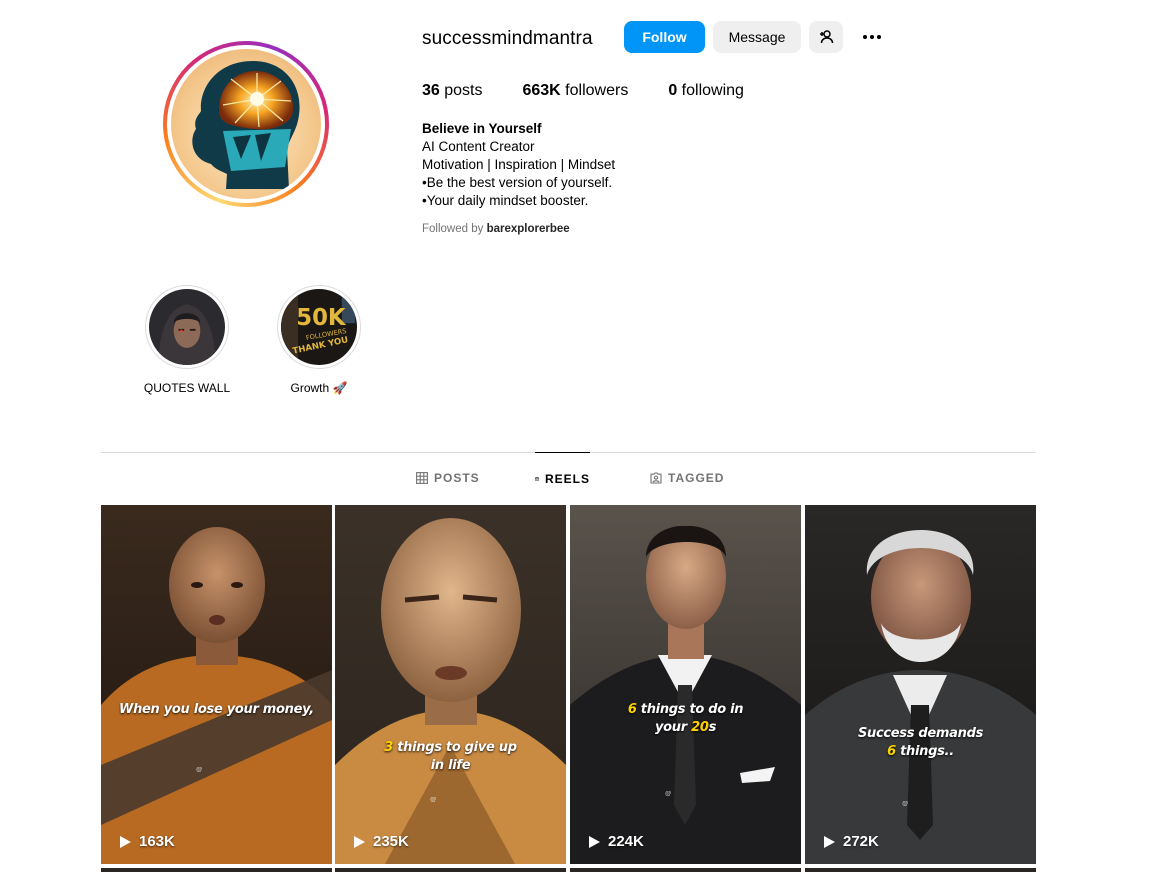 Image resolution: width=1161 pixels, height=872 pixels. What do you see at coordinates (567, 478) in the screenshot?
I see `tab-label: REELS` at bounding box center [567, 478].